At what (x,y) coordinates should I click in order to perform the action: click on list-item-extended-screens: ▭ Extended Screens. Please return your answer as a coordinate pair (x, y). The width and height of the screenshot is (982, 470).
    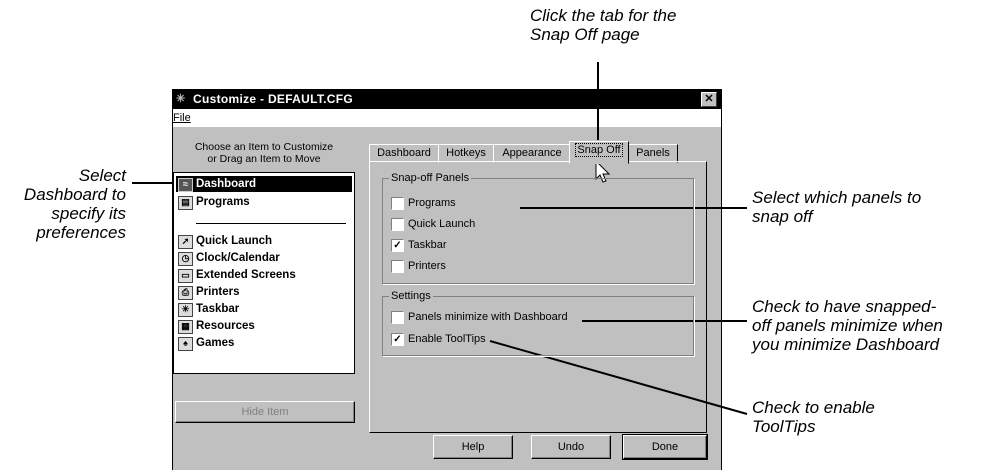
    Looking at the image, I should click on (264, 275).